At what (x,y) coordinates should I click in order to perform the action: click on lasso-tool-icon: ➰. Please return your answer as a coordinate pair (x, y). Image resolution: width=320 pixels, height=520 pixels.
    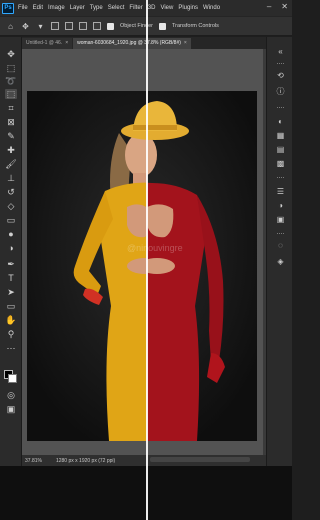
    Looking at the image, I should click on (11, 81).